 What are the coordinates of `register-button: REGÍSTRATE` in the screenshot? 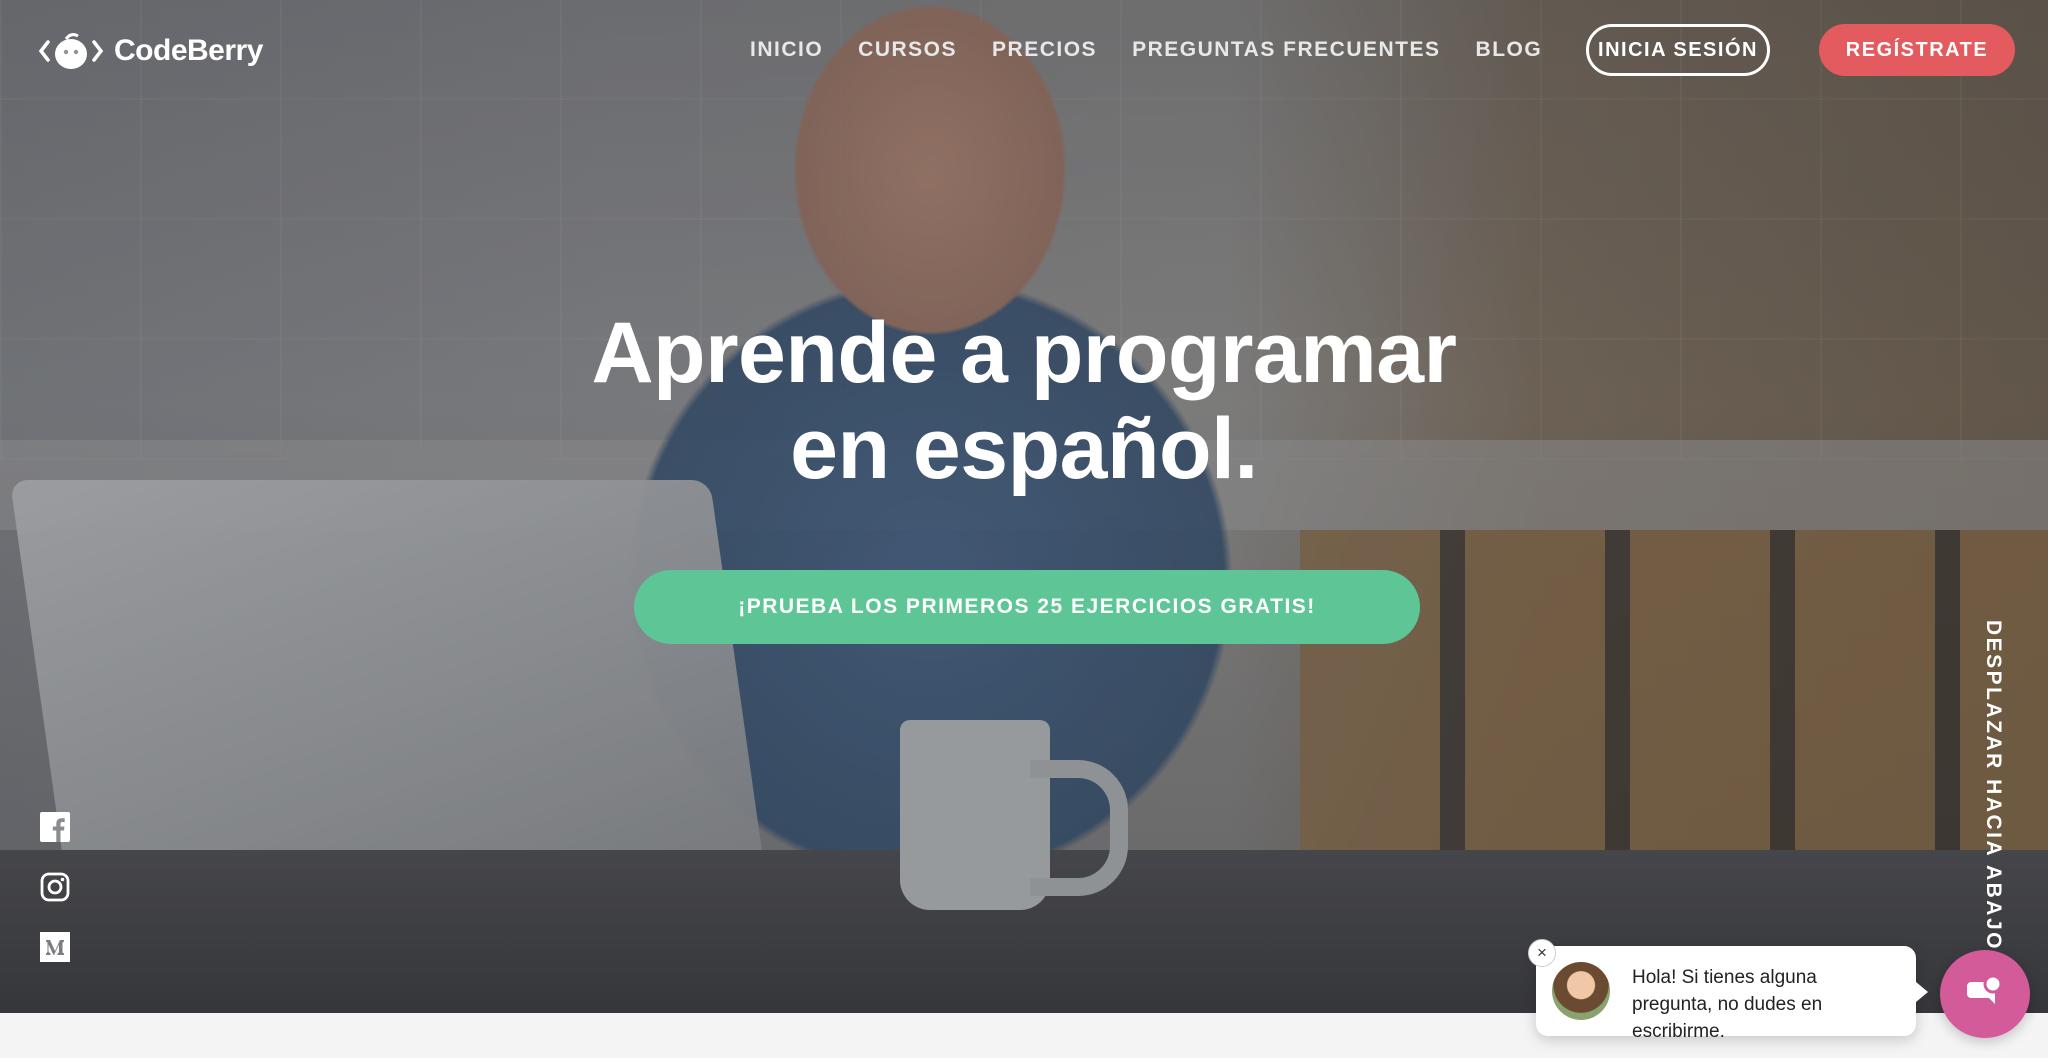 It's located at (1917, 50).